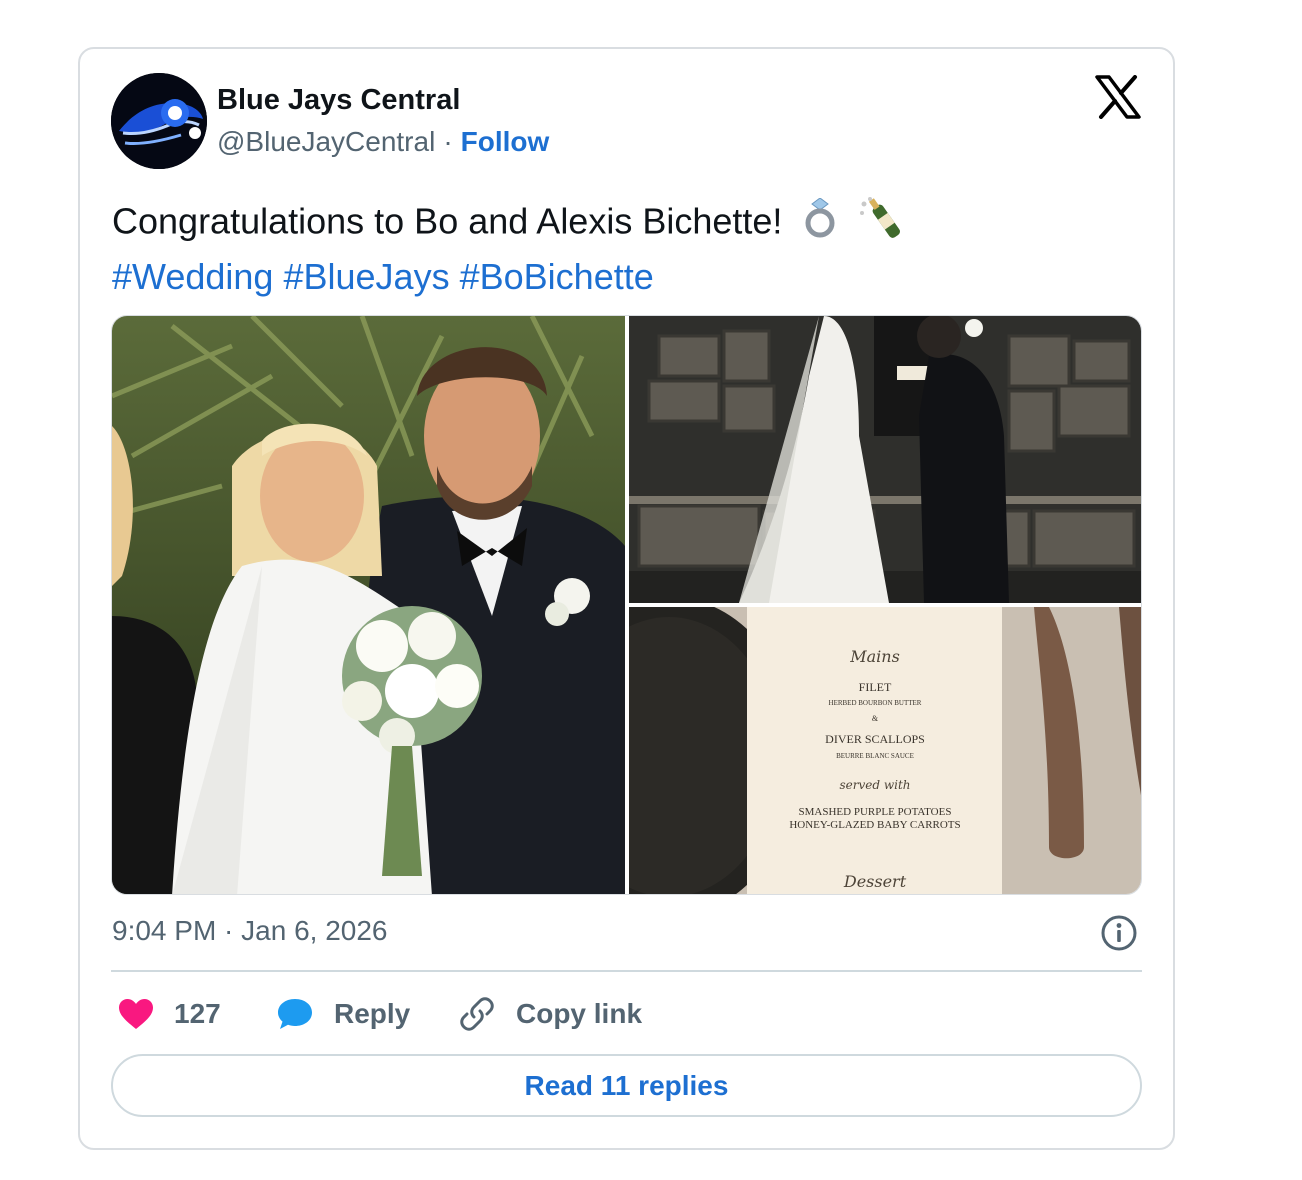  I want to click on reply-label: Reply, so click(372, 1013).